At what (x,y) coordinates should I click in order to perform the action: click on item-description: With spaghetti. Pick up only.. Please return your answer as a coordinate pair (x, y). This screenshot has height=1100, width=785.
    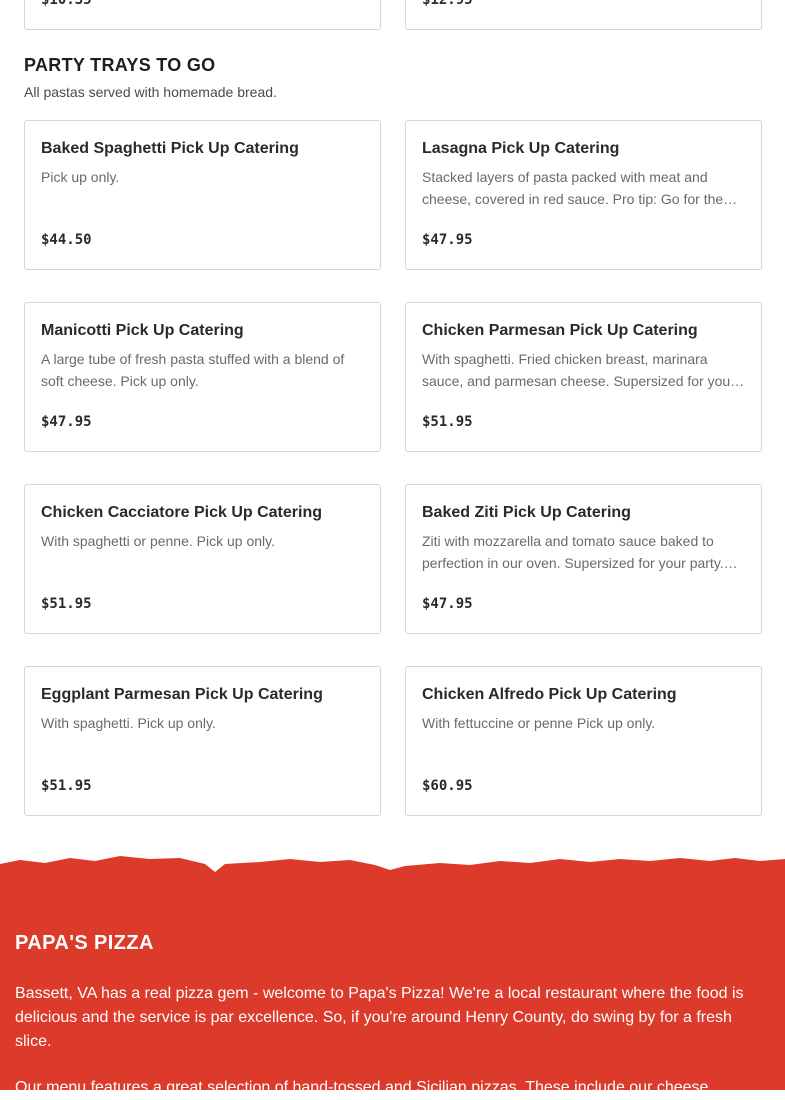
    Looking at the image, I should click on (128, 723).